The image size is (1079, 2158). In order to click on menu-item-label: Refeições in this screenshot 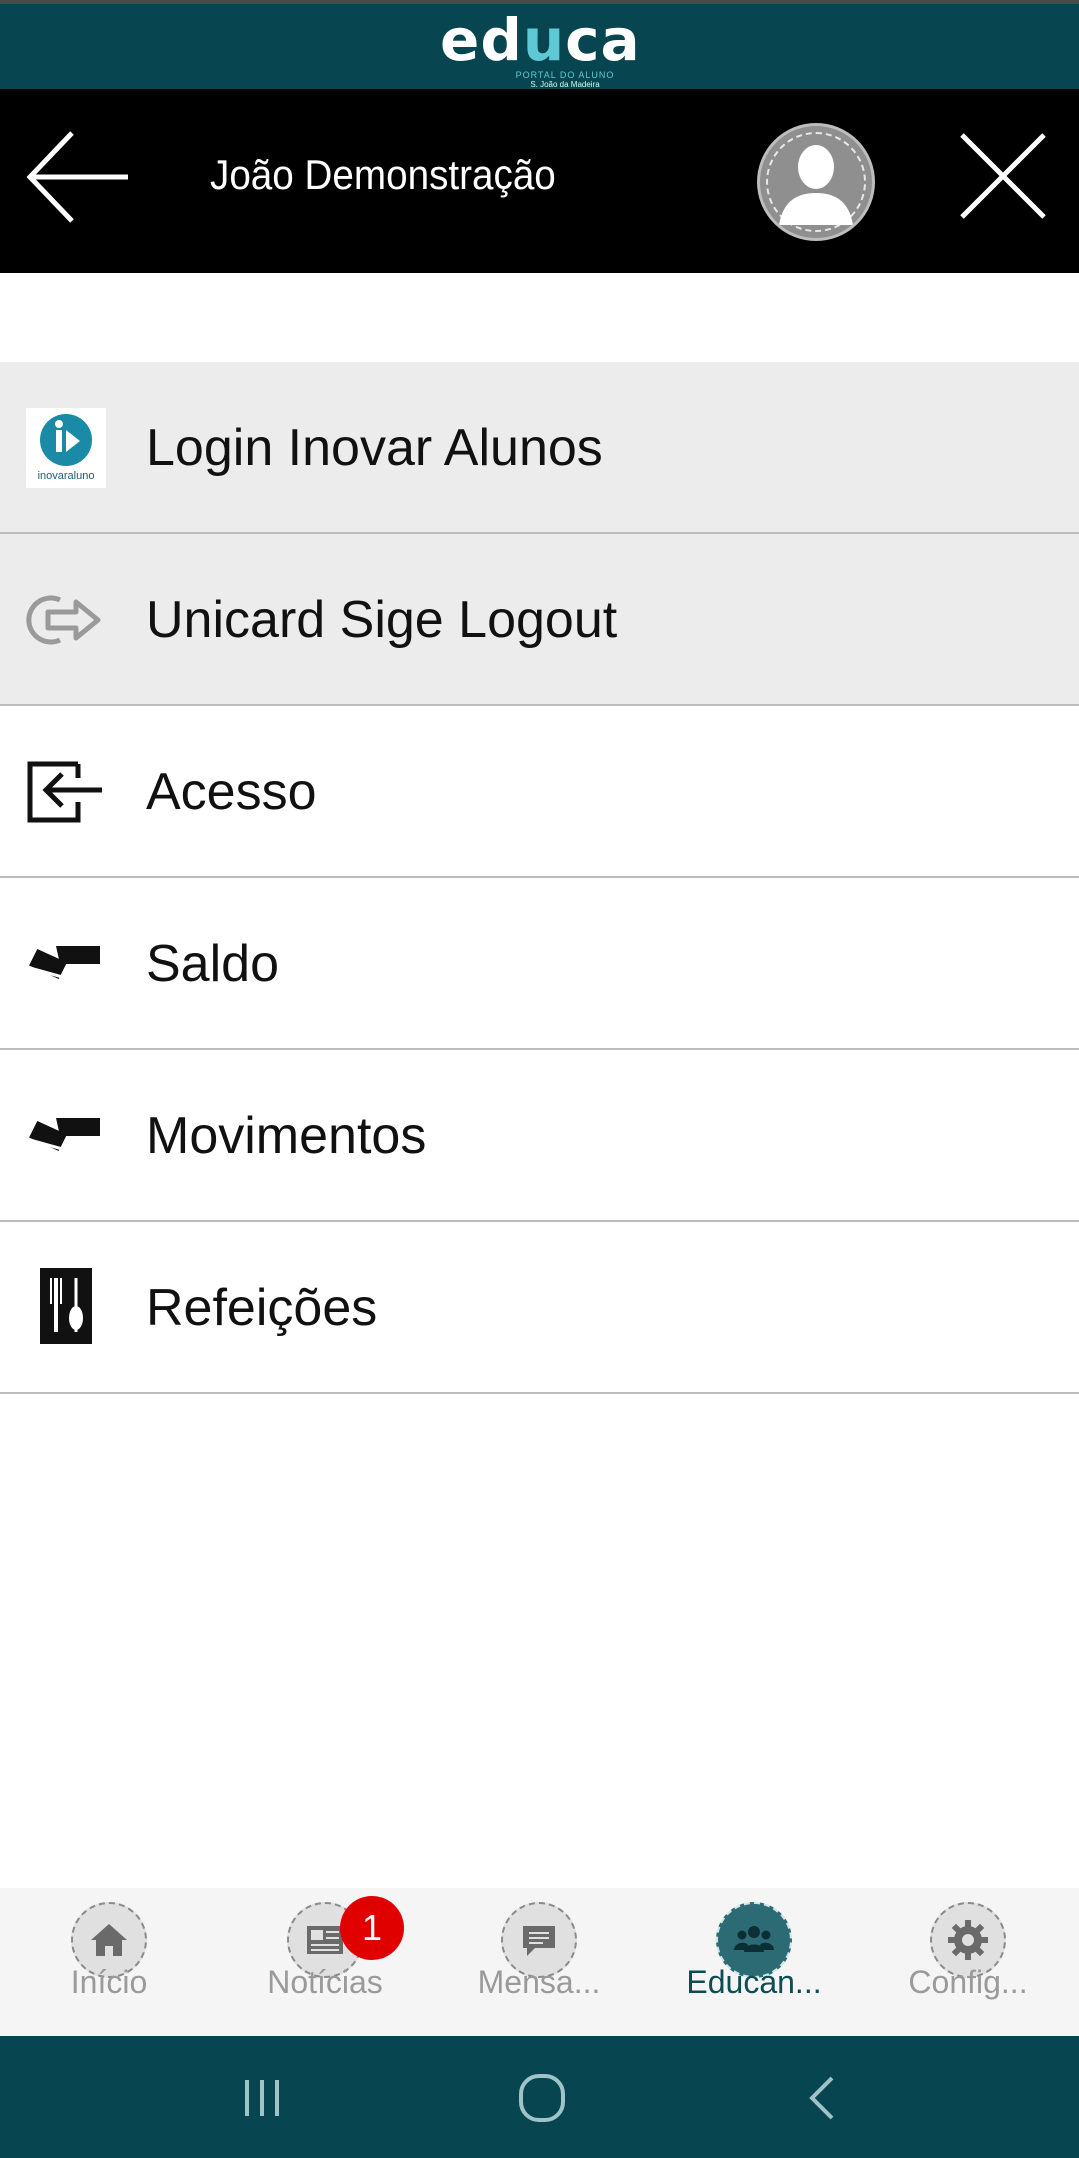, I will do `click(262, 1308)`.